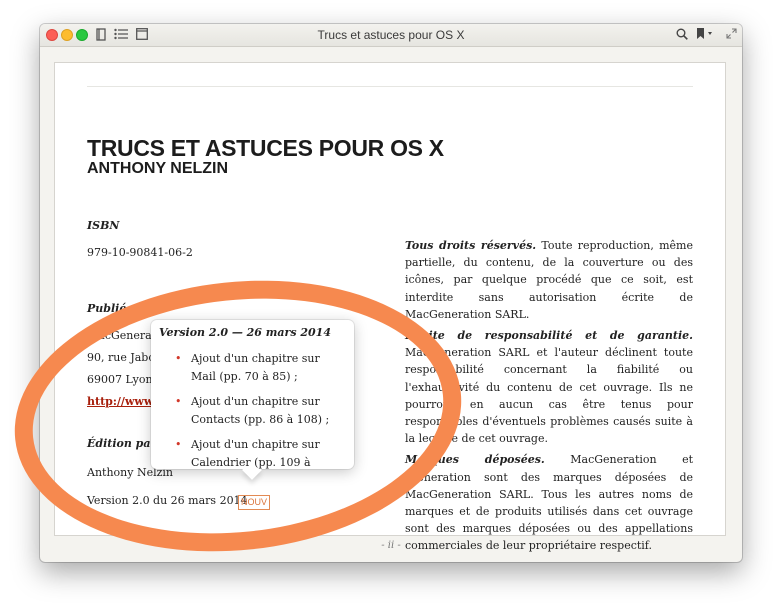 This screenshot has height=615, width=780. I want to click on new-badge: NOUV, so click(254, 502).